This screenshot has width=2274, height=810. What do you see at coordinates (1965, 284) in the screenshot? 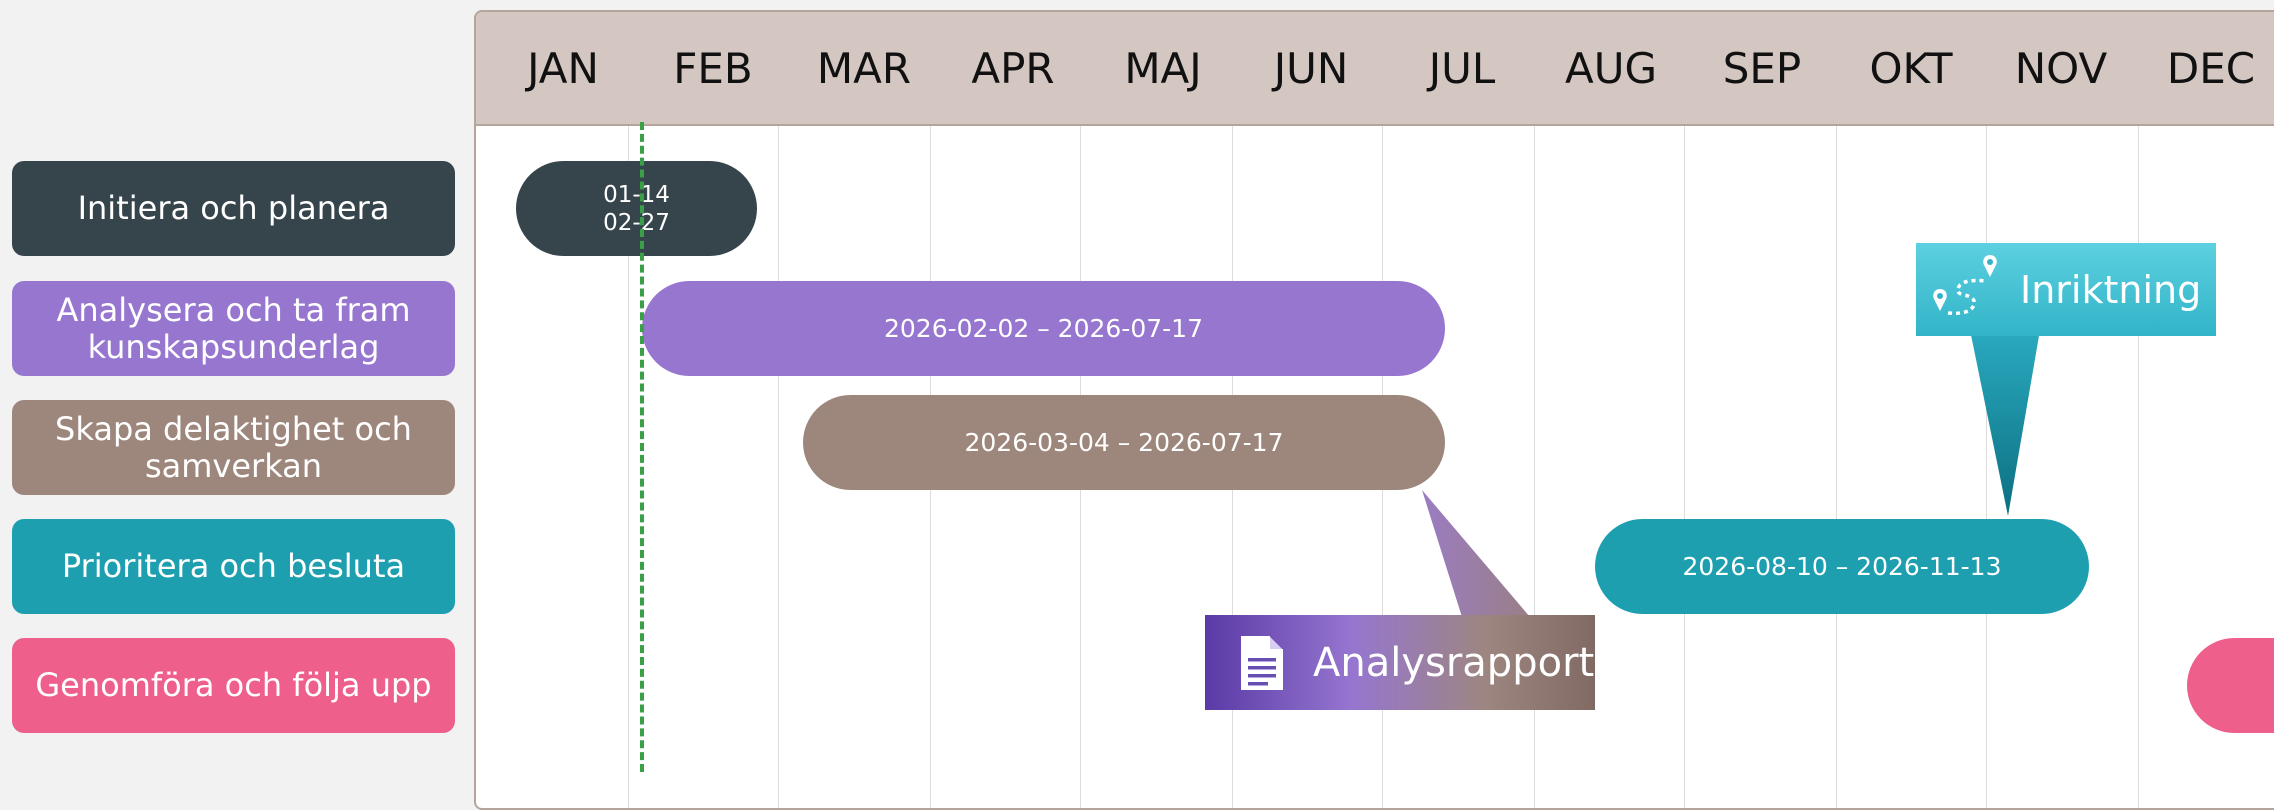
I see `route-icon` at bounding box center [1965, 284].